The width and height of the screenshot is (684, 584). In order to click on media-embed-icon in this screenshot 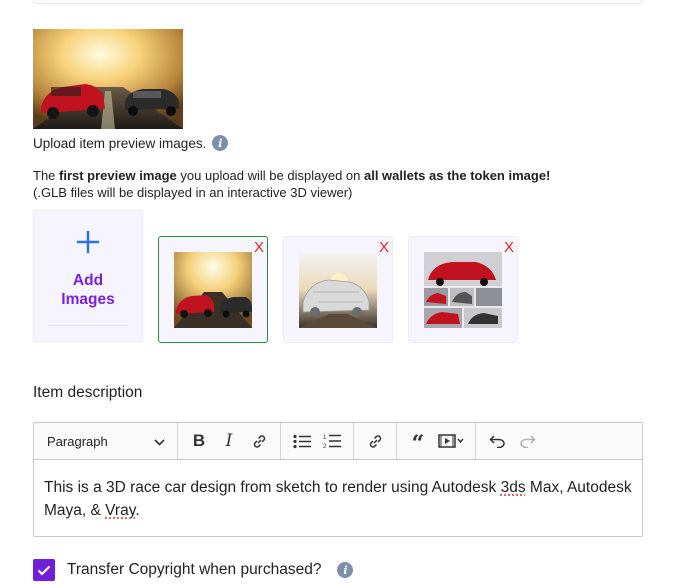, I will do `click(451, 441)`.